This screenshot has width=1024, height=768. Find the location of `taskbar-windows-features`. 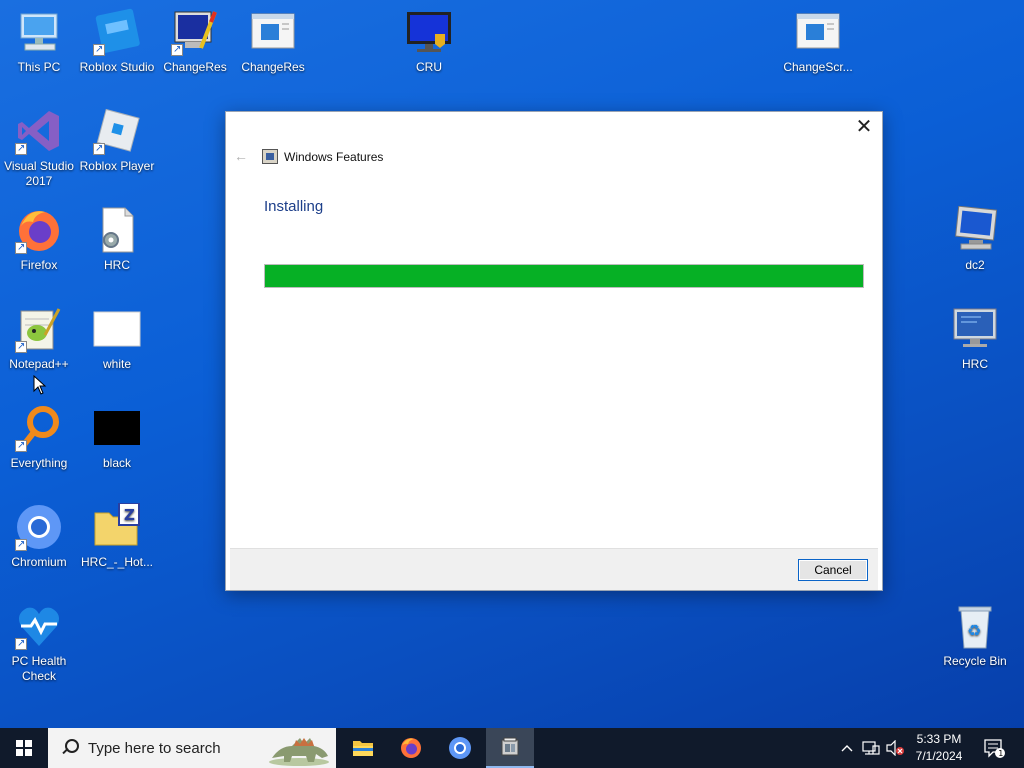

taskbar-windows-features is located at coordinates (510, 748).